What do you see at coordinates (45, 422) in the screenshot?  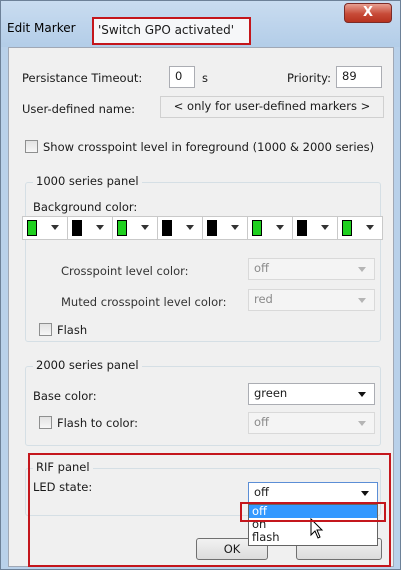 I see `flash-to-checkbox` at bounding box center [45, 422].